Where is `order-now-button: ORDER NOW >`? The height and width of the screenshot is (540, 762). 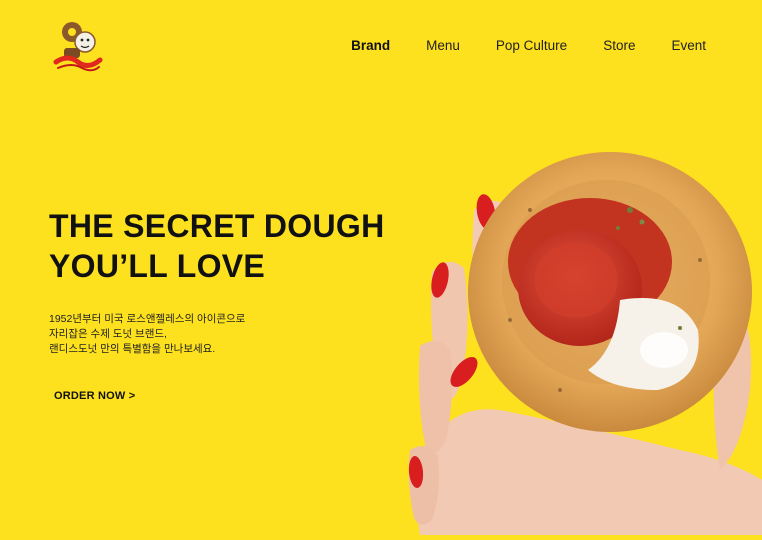 order-now-button: ORDER NOW > is located at coordinates (94, 396).